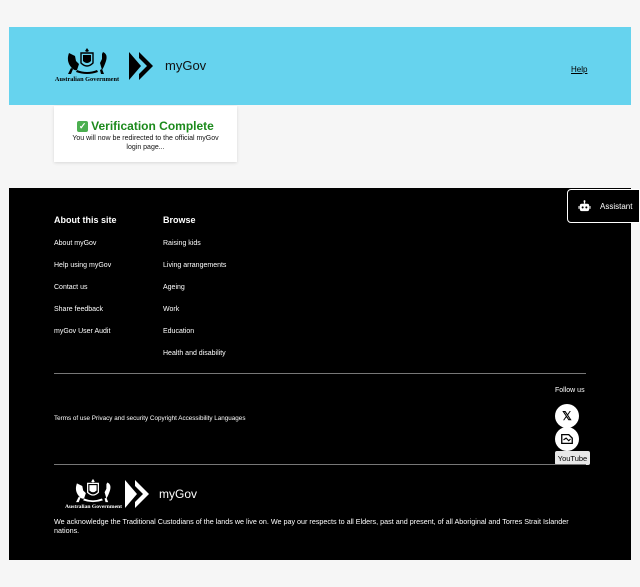 The height and width of the screenshot is (587, 640). I want to click on footer-link-about-mygov: About myGov, so click(75, 243).